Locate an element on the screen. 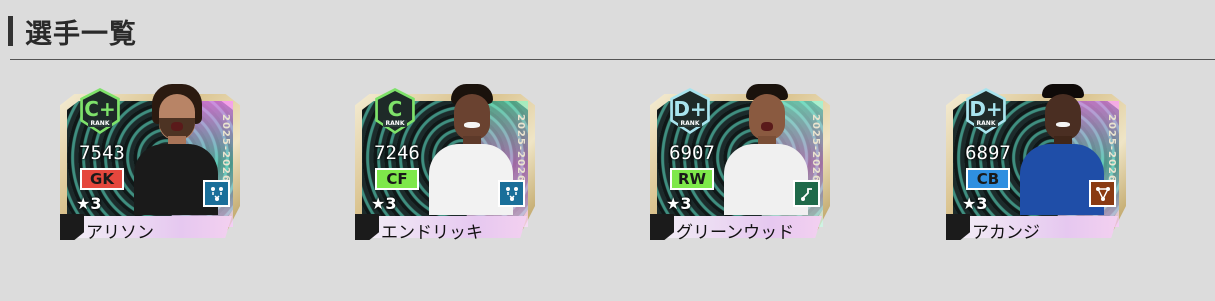  player-name: アリソン is located at coordinates (120, 233).